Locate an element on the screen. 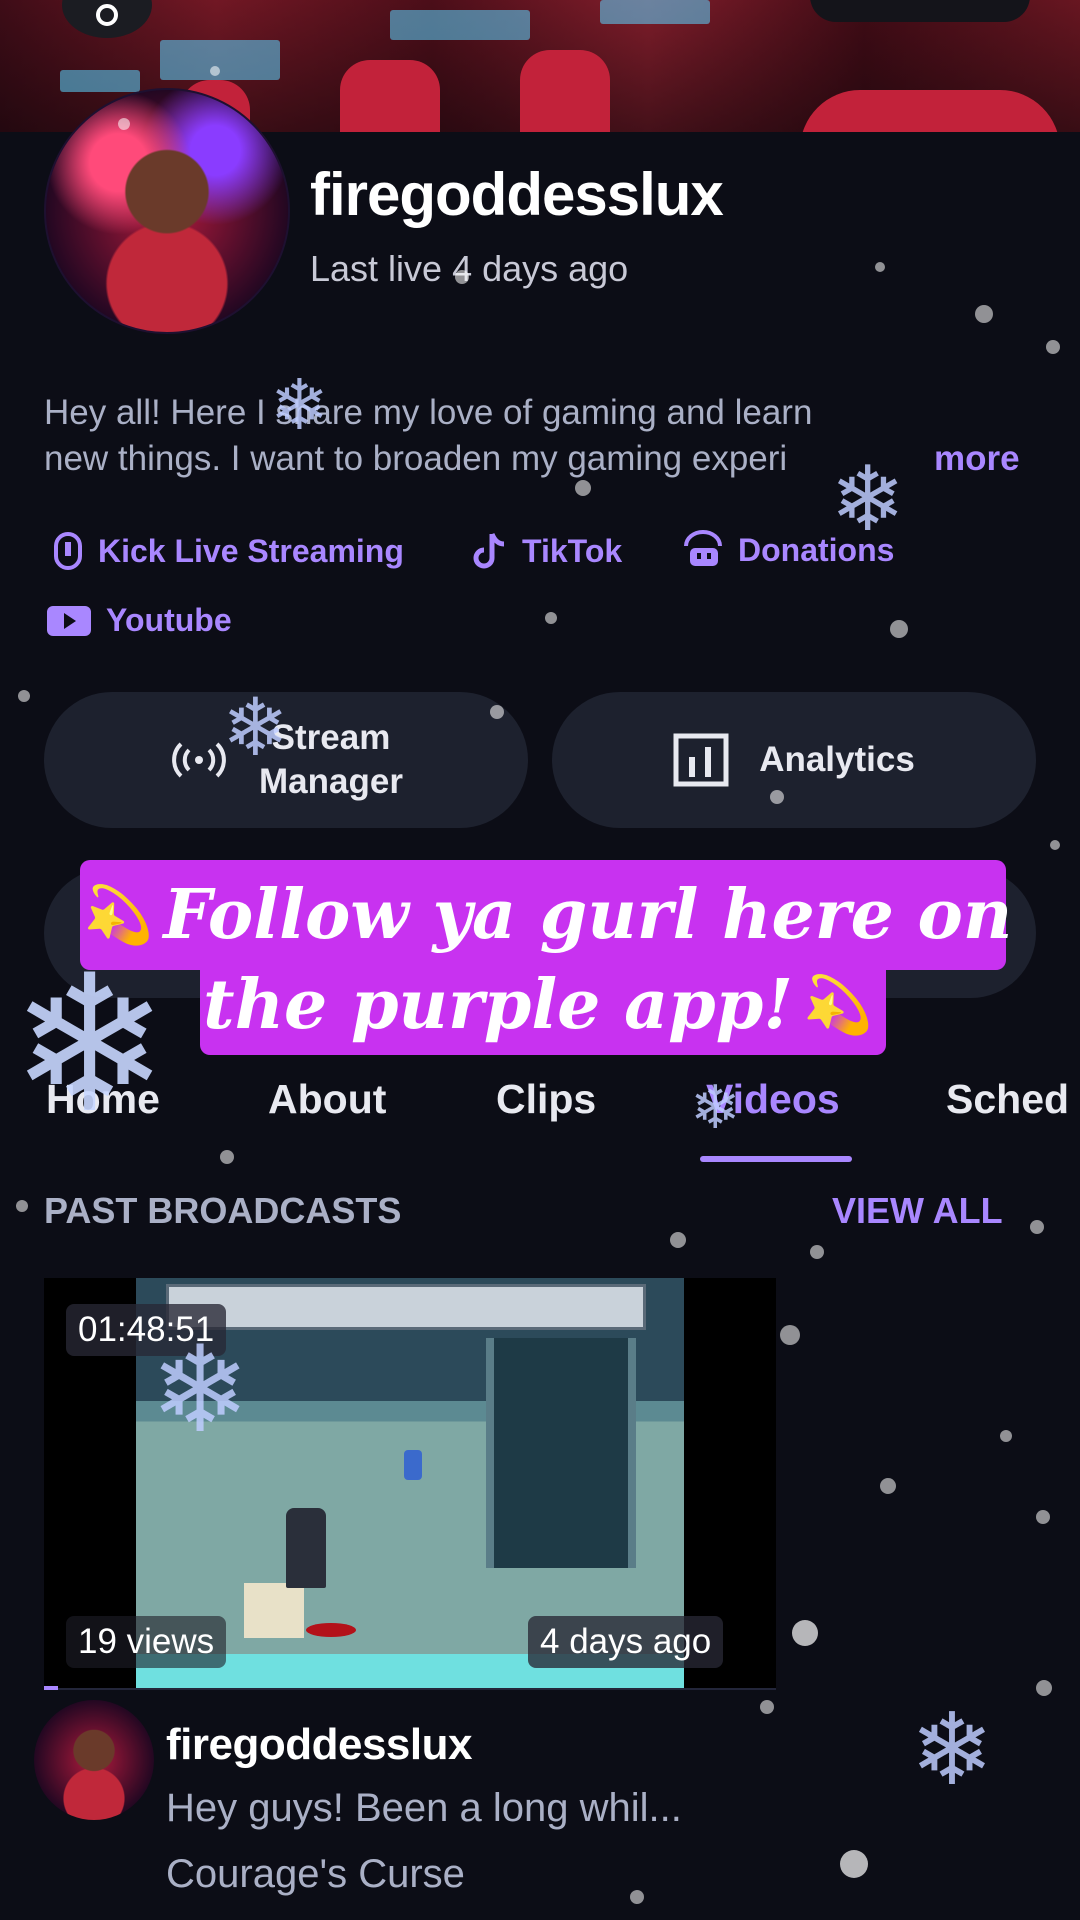  banner-action-pill is located at coordinates (920, 11).